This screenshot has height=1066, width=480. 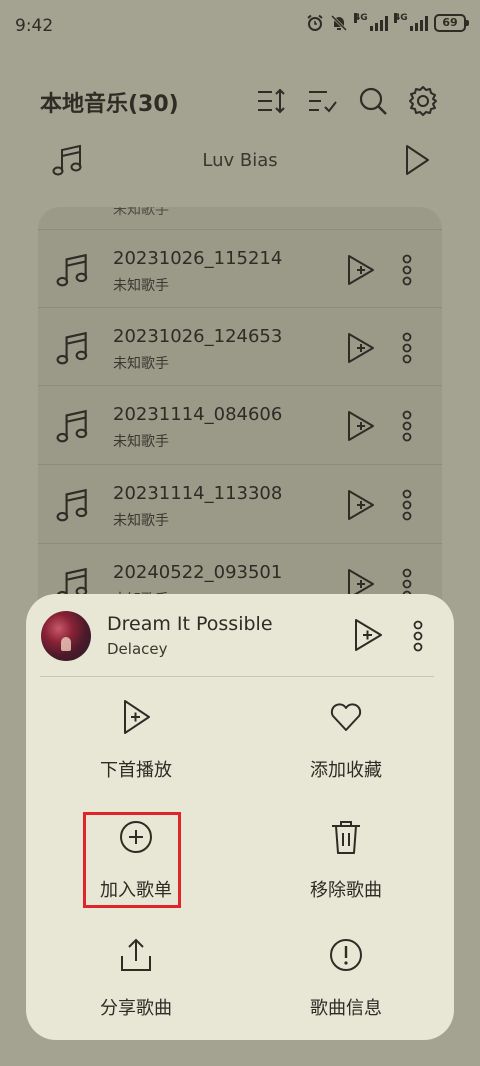 I want to click on play-icon, so click(x=417, y=160).